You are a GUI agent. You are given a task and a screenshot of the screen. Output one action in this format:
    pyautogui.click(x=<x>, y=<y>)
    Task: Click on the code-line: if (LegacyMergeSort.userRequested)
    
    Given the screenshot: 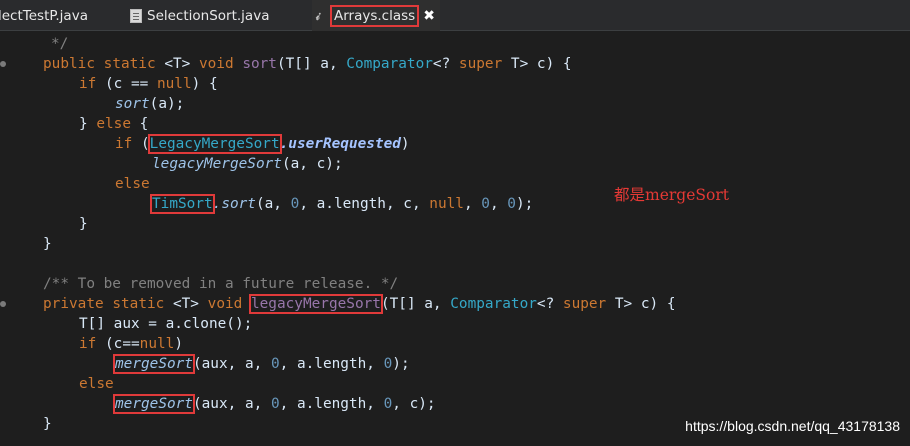 What is the action you would take?
    pyautogui.click(x=262, y=144)
    